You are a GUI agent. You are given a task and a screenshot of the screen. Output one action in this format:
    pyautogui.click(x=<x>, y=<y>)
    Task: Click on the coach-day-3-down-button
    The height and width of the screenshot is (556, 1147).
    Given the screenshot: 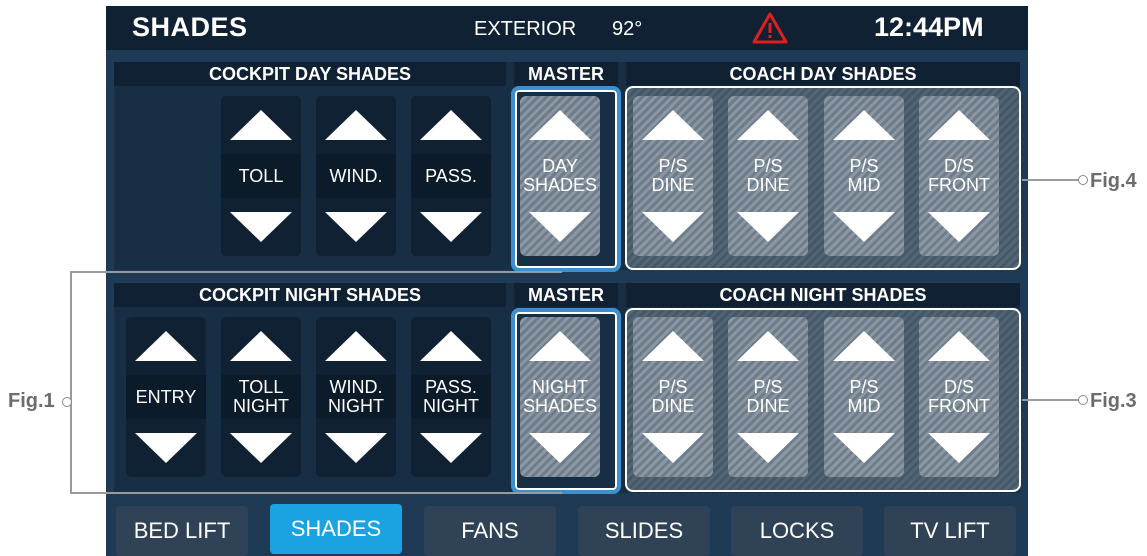 What is the action you would take?
    pyautogui.click(x=864, y=227)
    